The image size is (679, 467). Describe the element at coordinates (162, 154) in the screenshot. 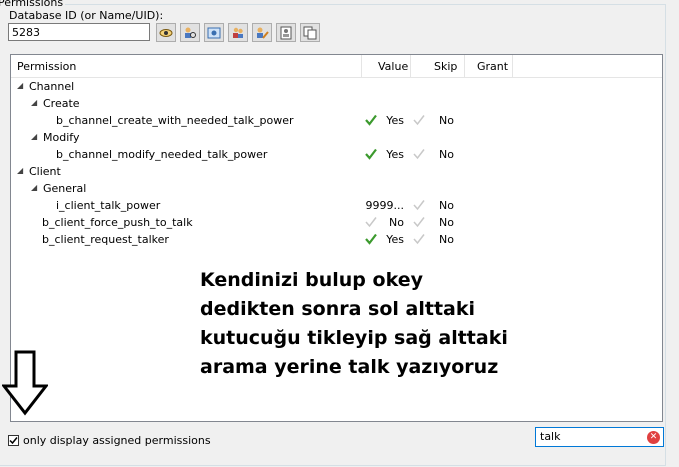

I see `permission-name: b_channel_modify_needed_talk_power` at that location.